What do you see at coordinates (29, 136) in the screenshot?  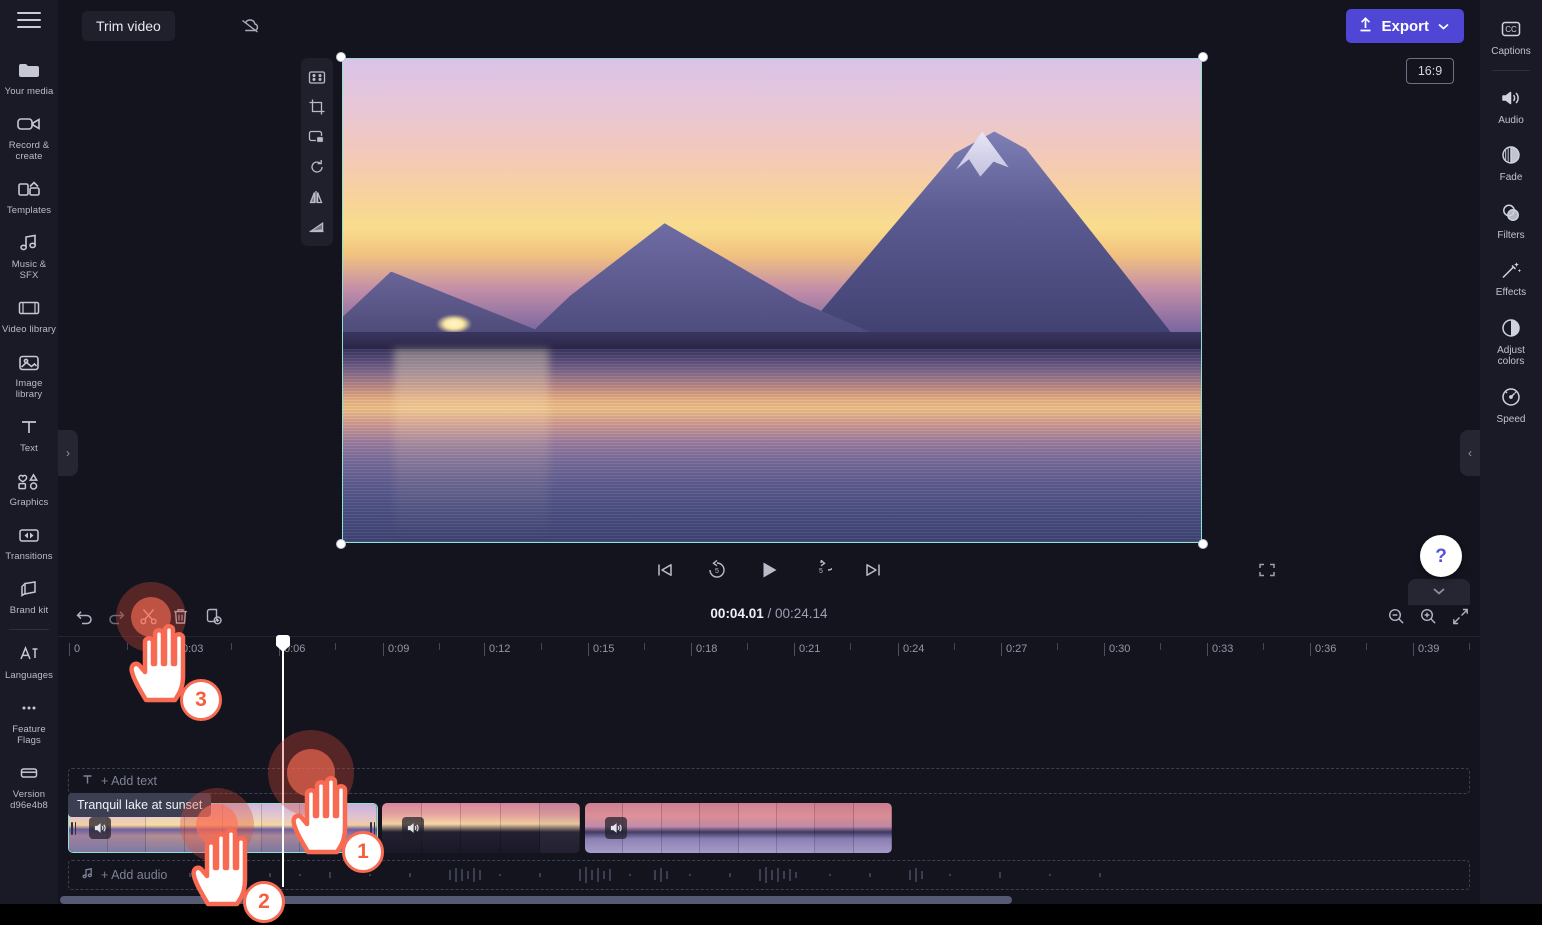 I see `sidebar-item-record-create: Record & create` at bounding box center [29, 136].